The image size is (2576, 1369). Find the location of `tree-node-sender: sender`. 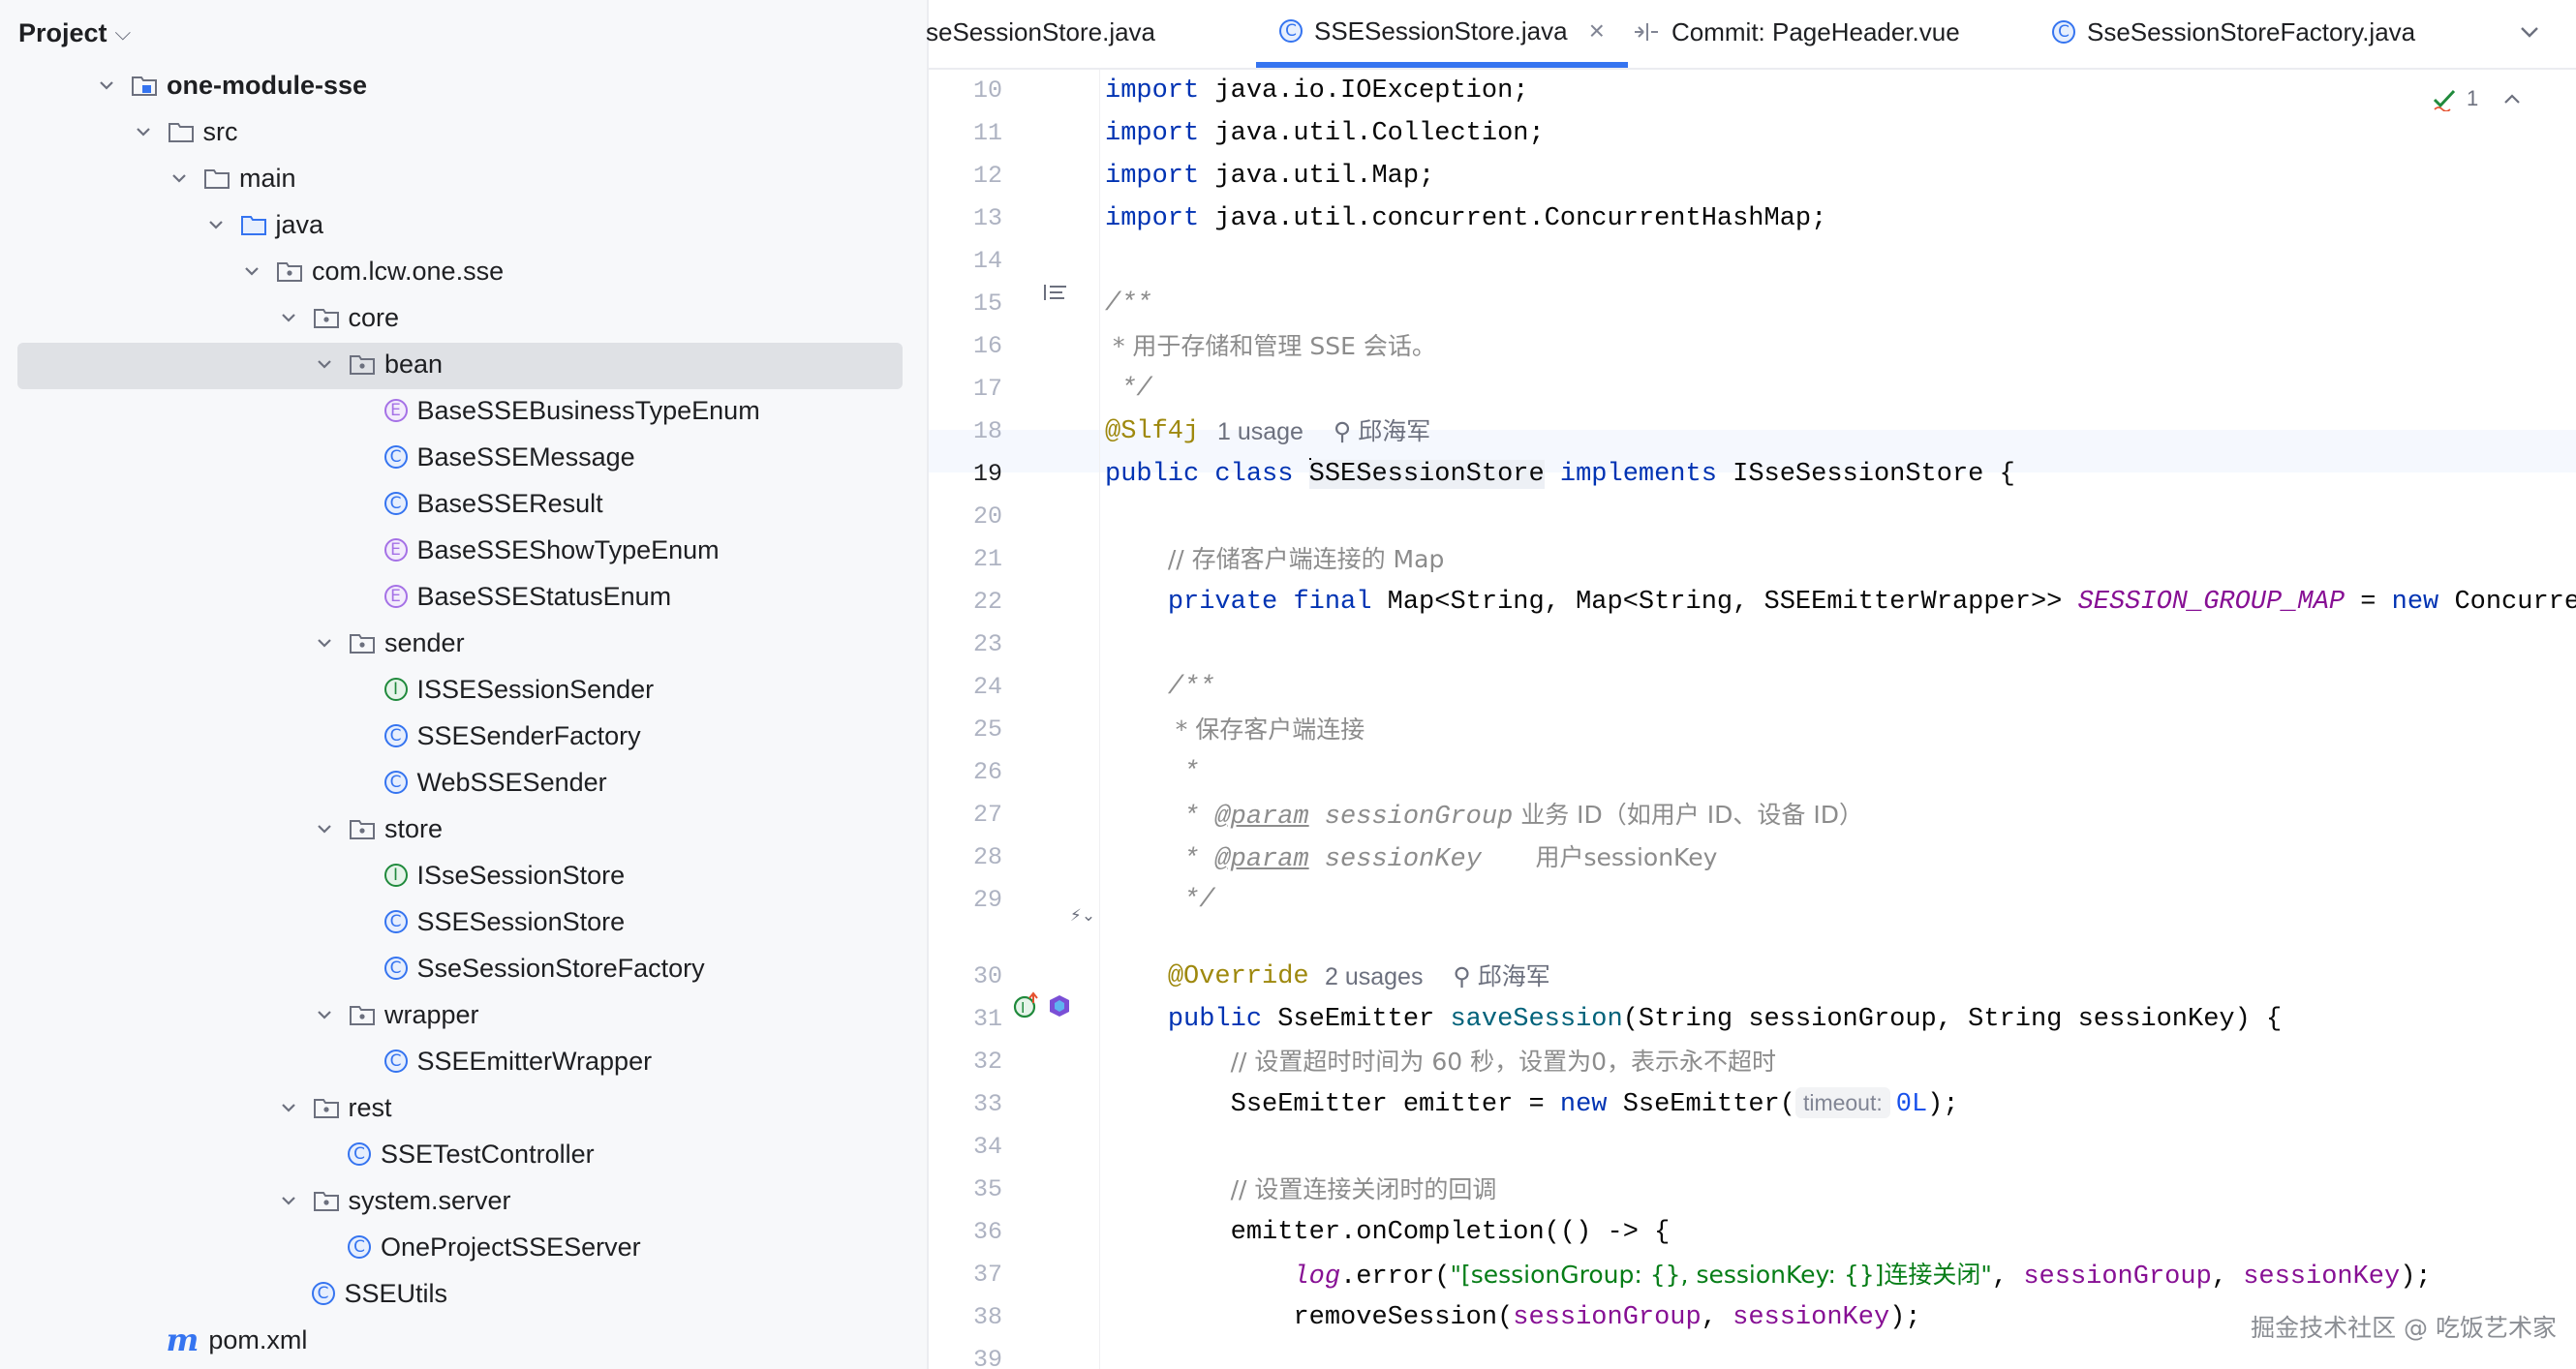

tree-node-sender: sender is located at coordinates (390, 643).